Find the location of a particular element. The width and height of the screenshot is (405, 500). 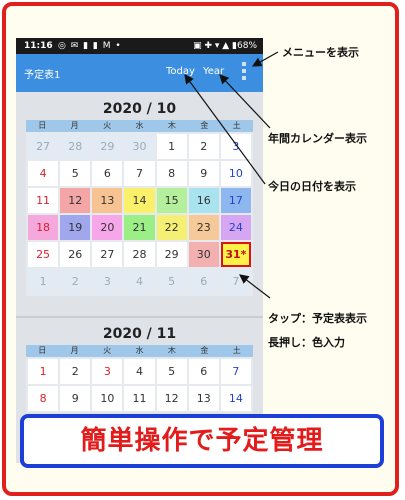

callout-year: 年間カレンダー表示 is located at coordinates (317, 138).